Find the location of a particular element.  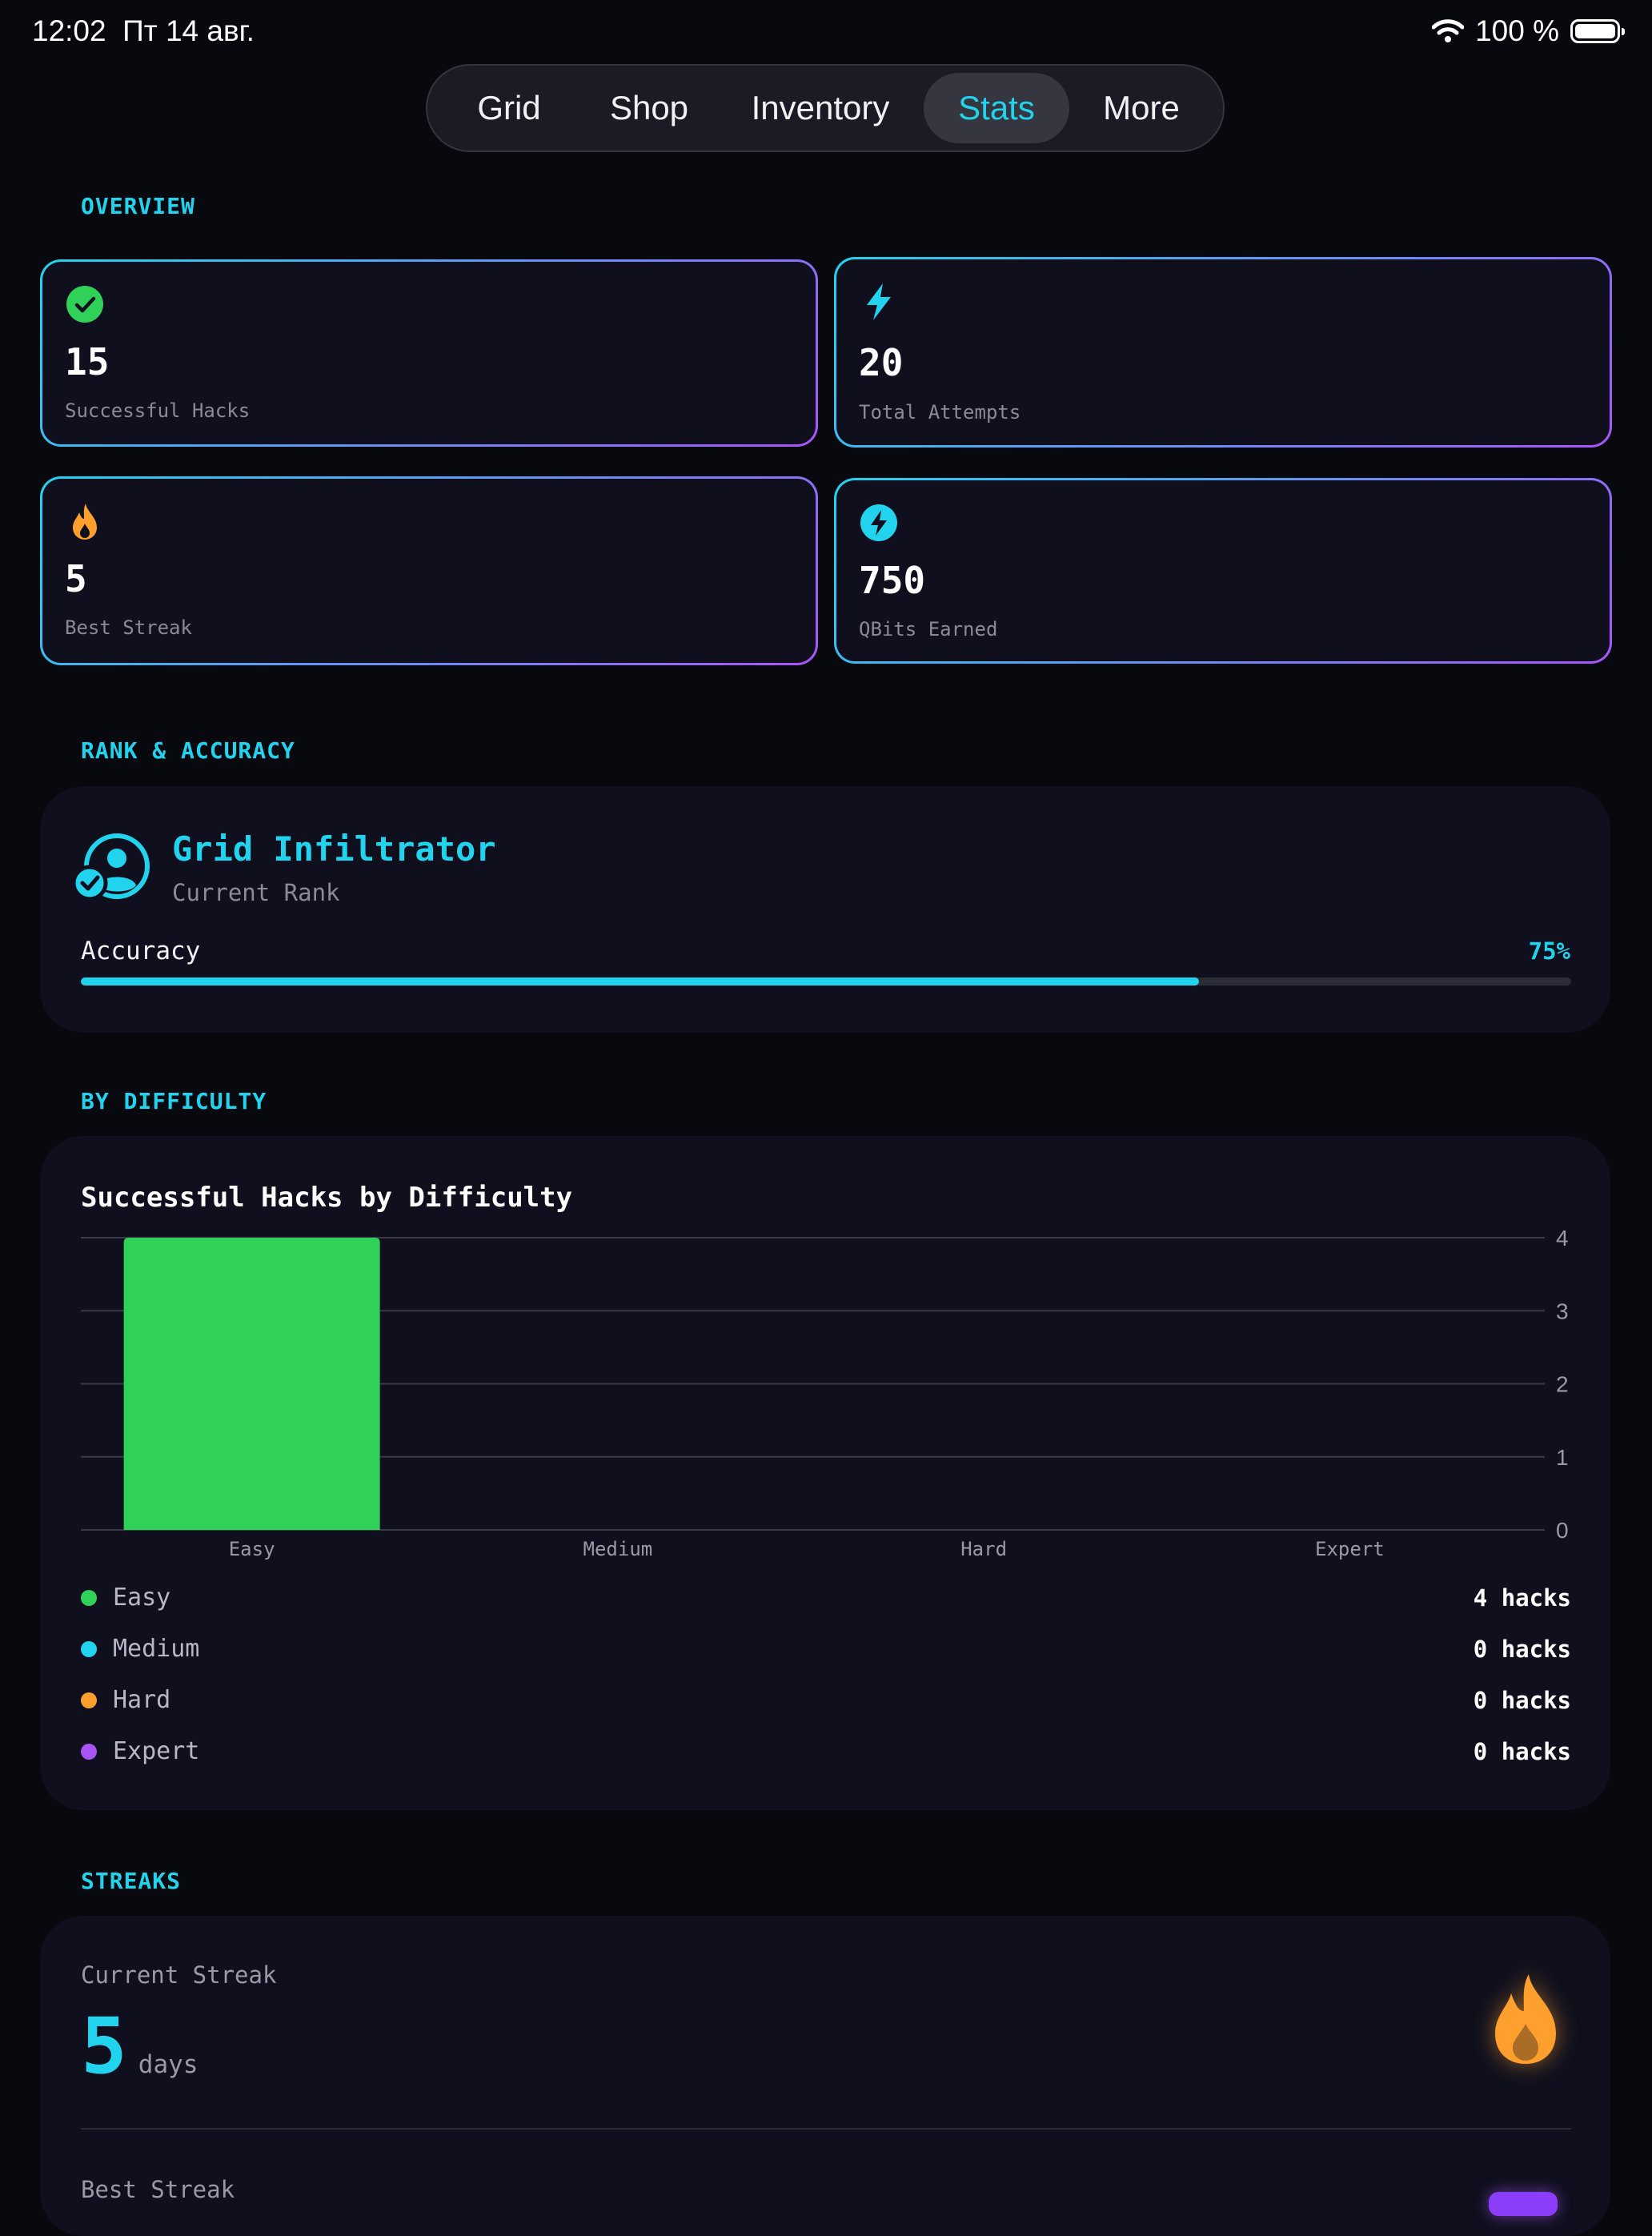

y-tick-label: 4 is located at coordinates (1562, 1238).